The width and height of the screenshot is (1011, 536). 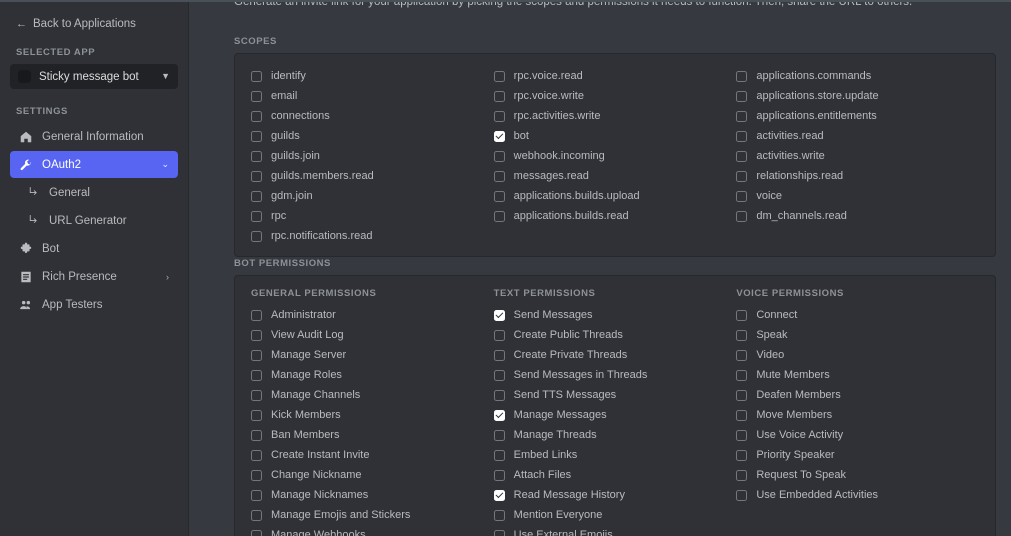 What do you see at coordinates (615, 335) in the screenshot?
I see `permission-checkbox-row: Create Public Threads` at bounding box center [615, 335].